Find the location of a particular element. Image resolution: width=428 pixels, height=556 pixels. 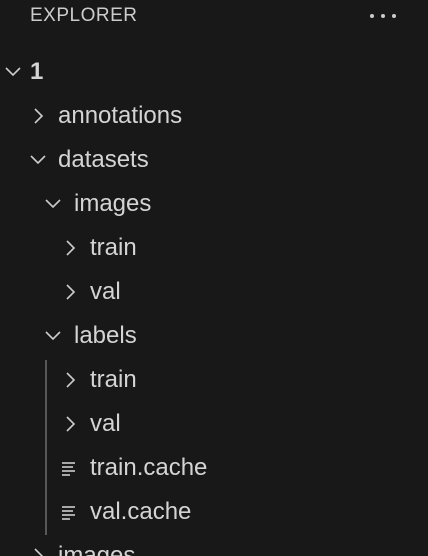

tree-item-label: labels is located at coordinates (105, 335).